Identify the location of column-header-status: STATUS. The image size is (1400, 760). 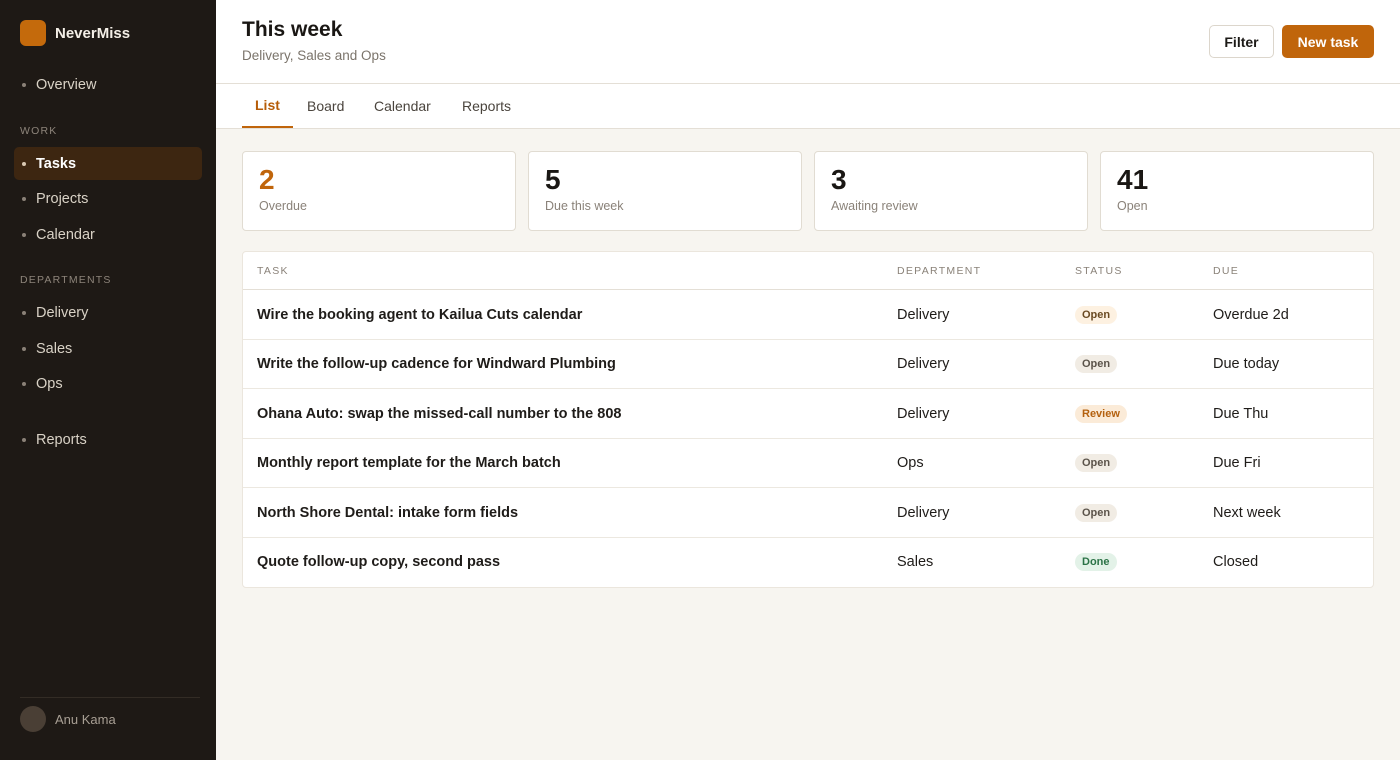
(1099, 271).